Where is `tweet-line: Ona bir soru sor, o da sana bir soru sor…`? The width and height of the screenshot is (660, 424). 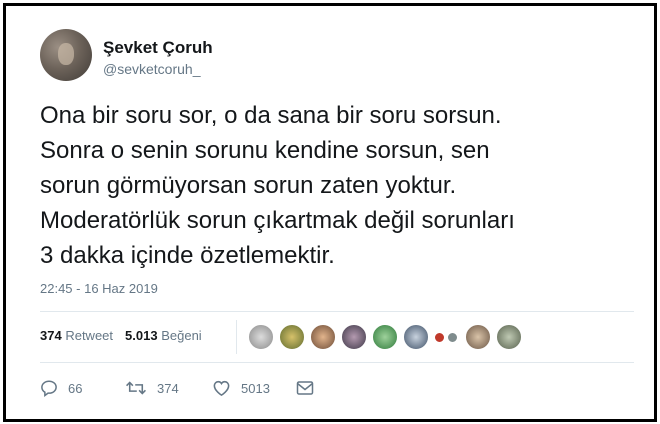
tweet-line: Ona bir soru sor, o da sana bir soru sor… is located at coordinates (271, 115).